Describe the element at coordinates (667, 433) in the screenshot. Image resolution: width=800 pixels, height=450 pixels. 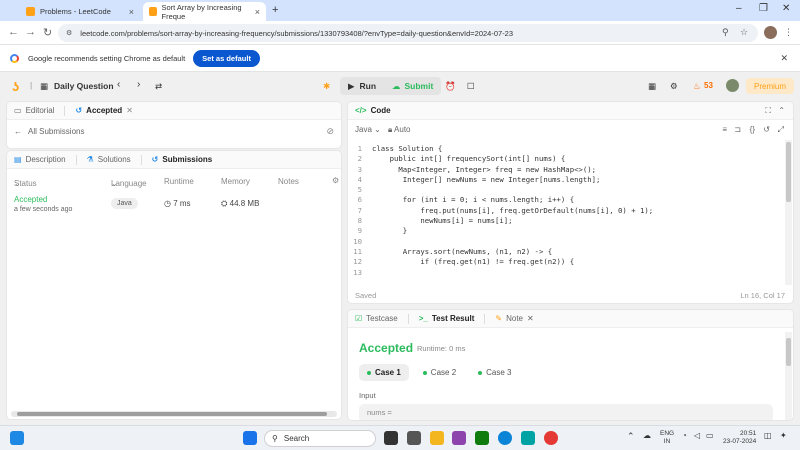
I see `lang-top: ENG` at that location.